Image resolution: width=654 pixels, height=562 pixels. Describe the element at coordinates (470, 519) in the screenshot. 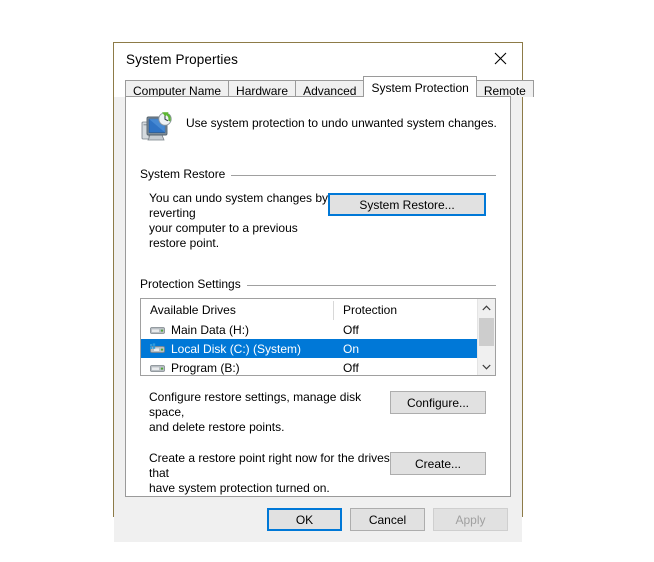

I see `apply-button: Apply` at that location.